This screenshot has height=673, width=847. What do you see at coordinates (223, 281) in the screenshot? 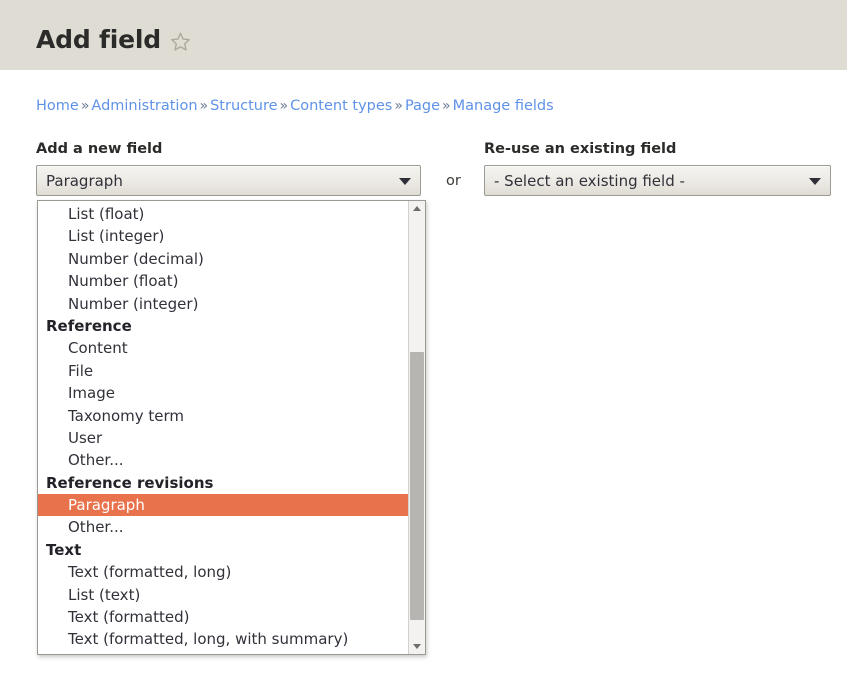
I see `dropdown-option: Number (float)` at bounding box center [223, 281].